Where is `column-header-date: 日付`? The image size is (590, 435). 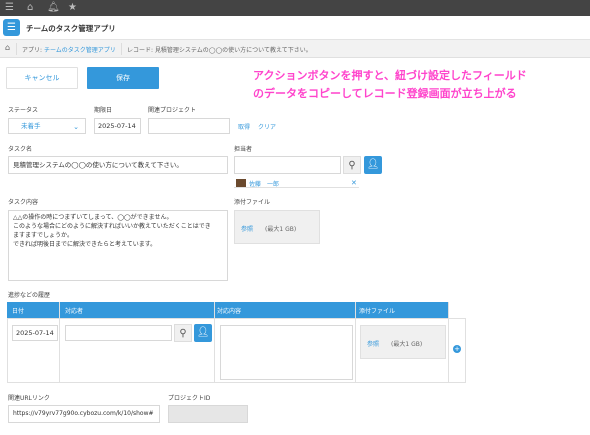 column-header-date: 日付 is located at coordinates (18, 311).